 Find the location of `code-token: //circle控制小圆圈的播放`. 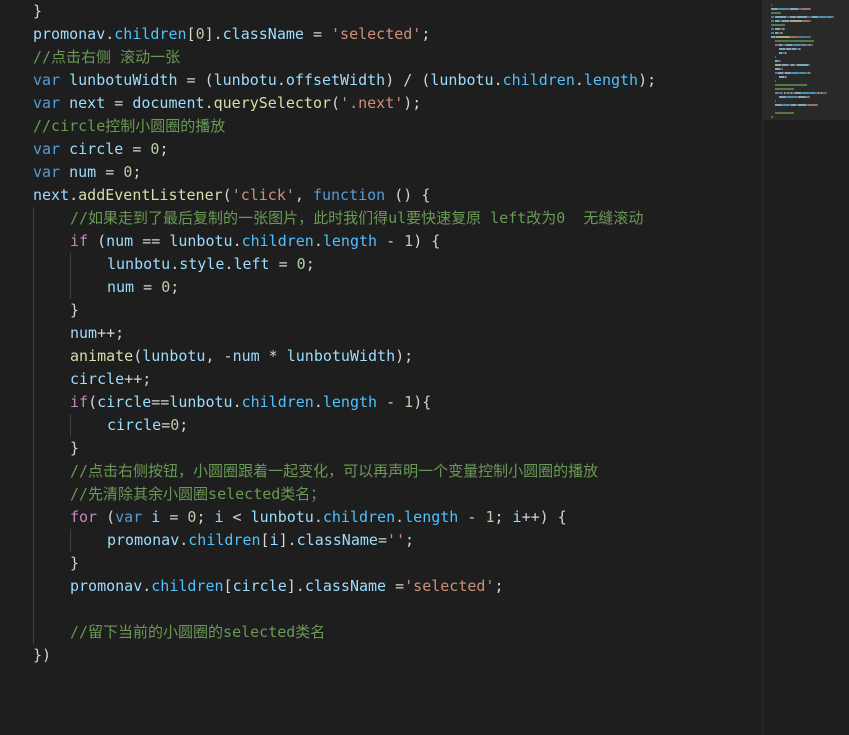

code-token: //circle控制小圆圈的播放 is located at coordinates (129, 126).